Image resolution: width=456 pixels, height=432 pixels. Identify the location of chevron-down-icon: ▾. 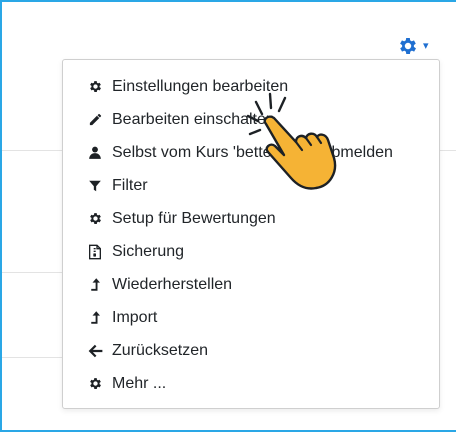
(426, 45).